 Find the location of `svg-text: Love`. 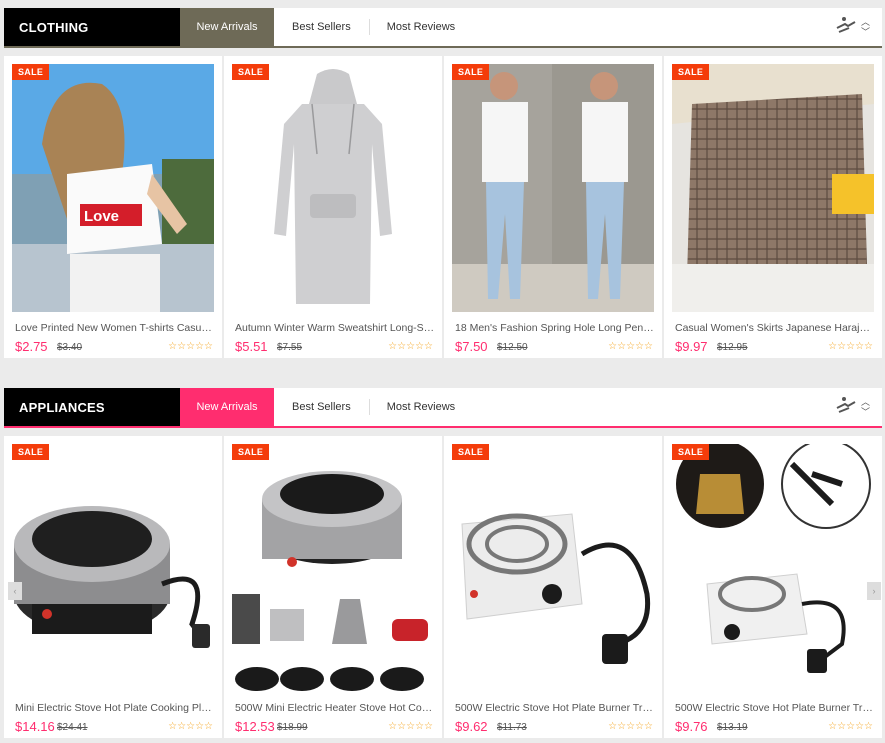

svg-text: Love is located at coordinates (101, 216).